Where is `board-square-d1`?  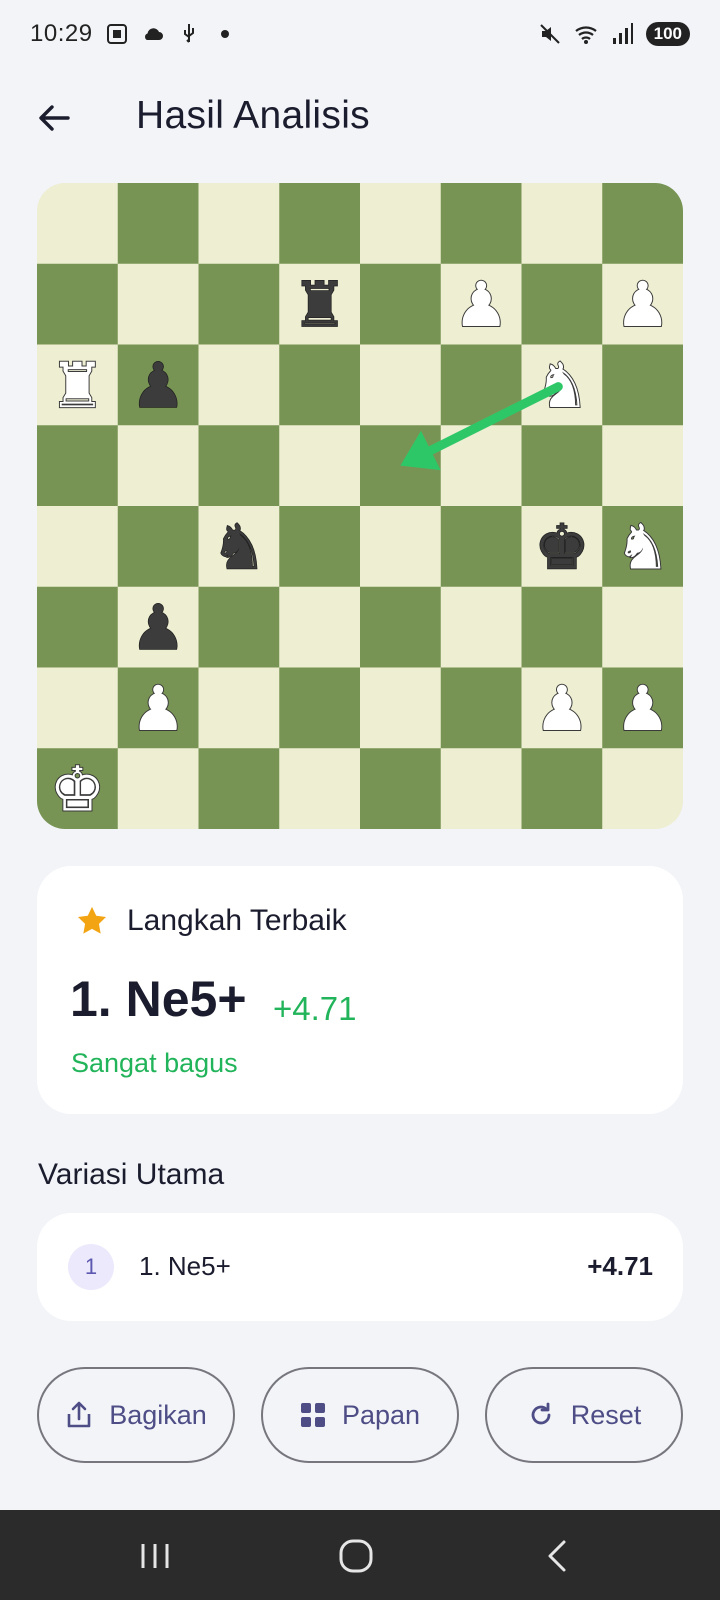
board-square-d1 is located at coordinates (320, 788).